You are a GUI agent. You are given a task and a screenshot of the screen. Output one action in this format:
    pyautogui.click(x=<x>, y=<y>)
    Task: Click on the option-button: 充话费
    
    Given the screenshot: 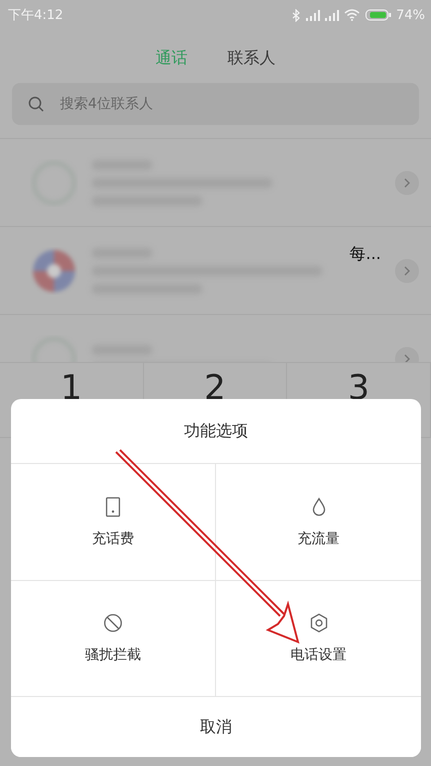 What is the action you would take?
    pyautogui.click(x=113, y=522)
    